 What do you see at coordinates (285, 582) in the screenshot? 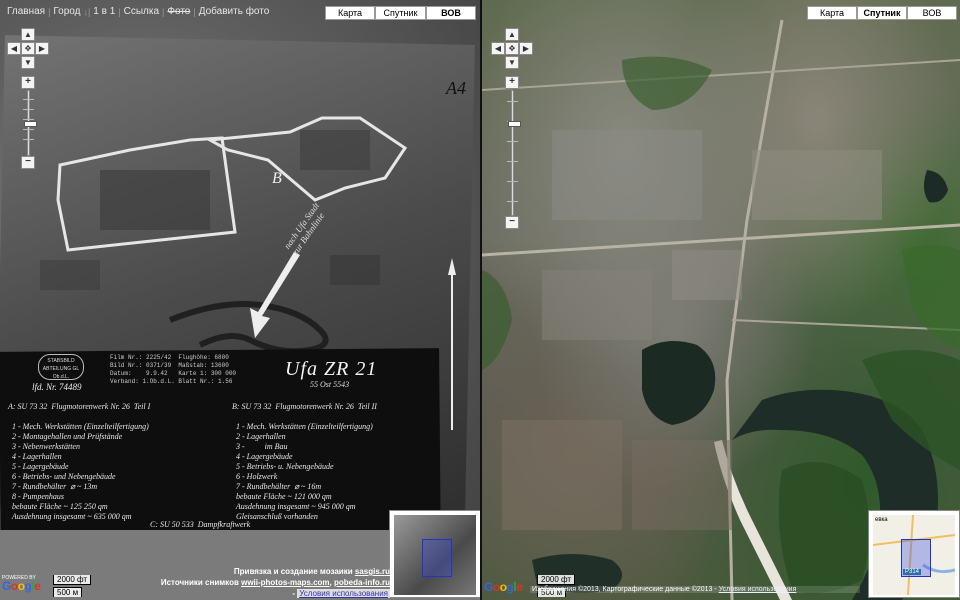
I see `wwii-photos-maps-link: wwii-photos-maps.com` at bounding box center [285, 582].